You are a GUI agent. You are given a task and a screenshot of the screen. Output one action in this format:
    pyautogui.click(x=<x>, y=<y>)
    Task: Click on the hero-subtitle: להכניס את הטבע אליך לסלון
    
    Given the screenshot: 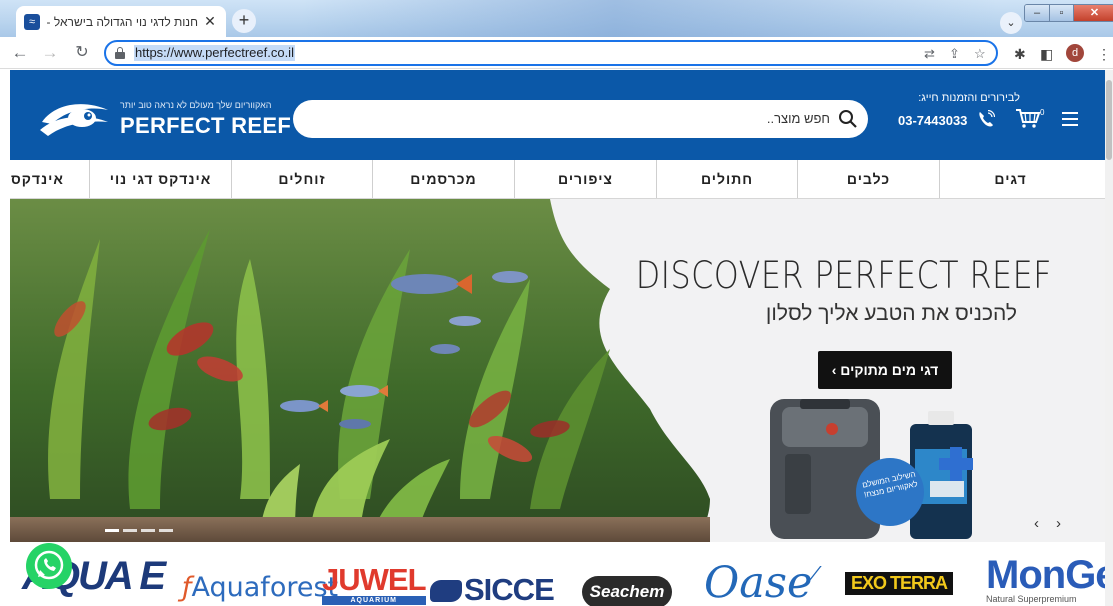 What is the action you would take?
    pyautogui.click(x=891, y=313)
    